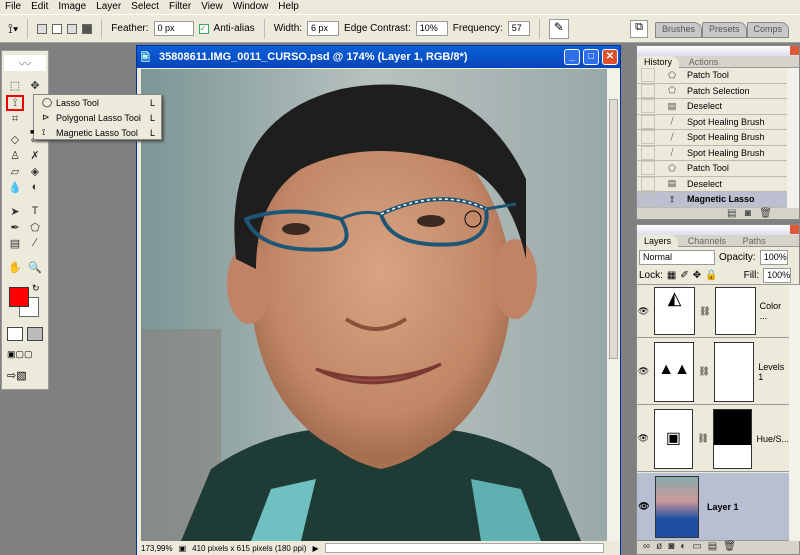  I want to click on menu-edit: Edit, so click(39, 7).